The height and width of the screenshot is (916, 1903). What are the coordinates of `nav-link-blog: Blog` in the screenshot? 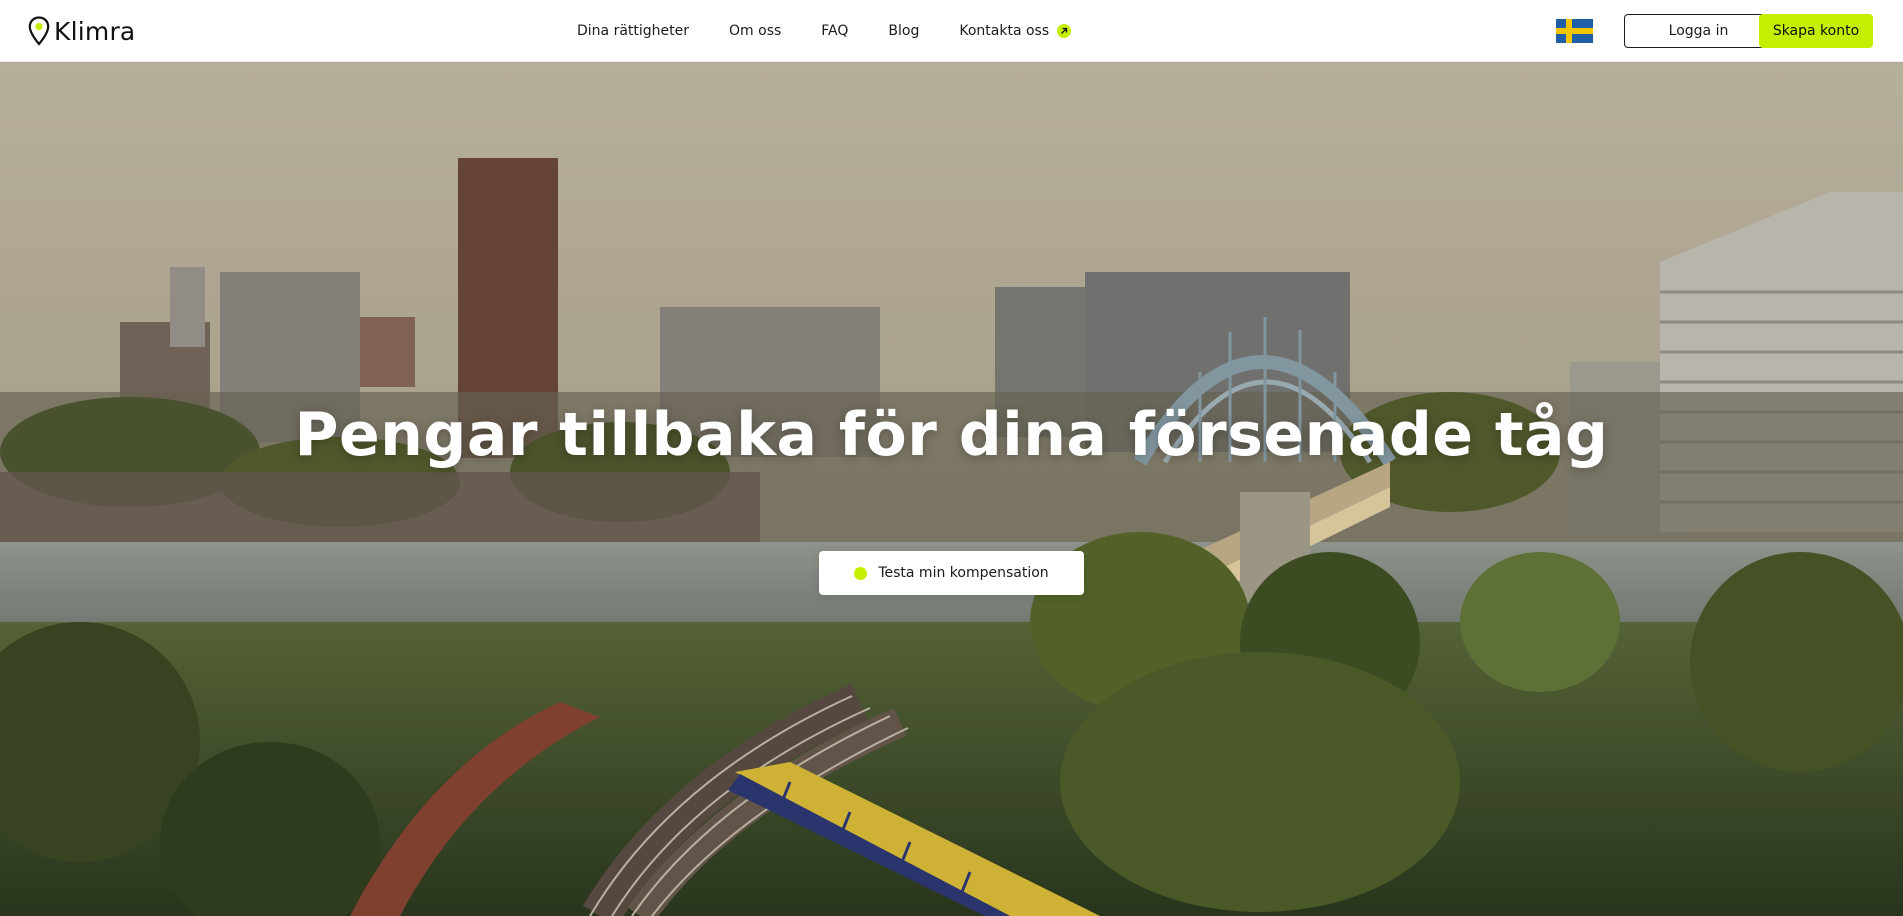 It's located at (903, 31).